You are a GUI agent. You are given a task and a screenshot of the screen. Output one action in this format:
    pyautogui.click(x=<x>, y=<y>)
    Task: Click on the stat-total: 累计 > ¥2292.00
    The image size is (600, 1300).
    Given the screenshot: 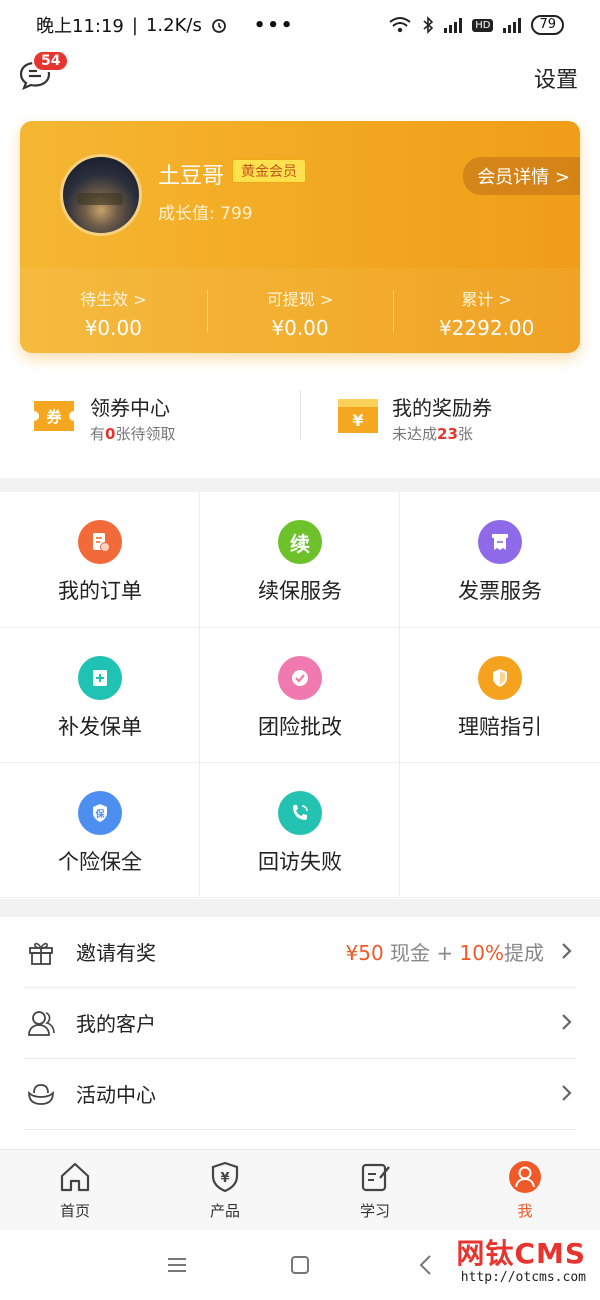 What is the action you would take?
    pyautogui.click(x=486, y=310)
    